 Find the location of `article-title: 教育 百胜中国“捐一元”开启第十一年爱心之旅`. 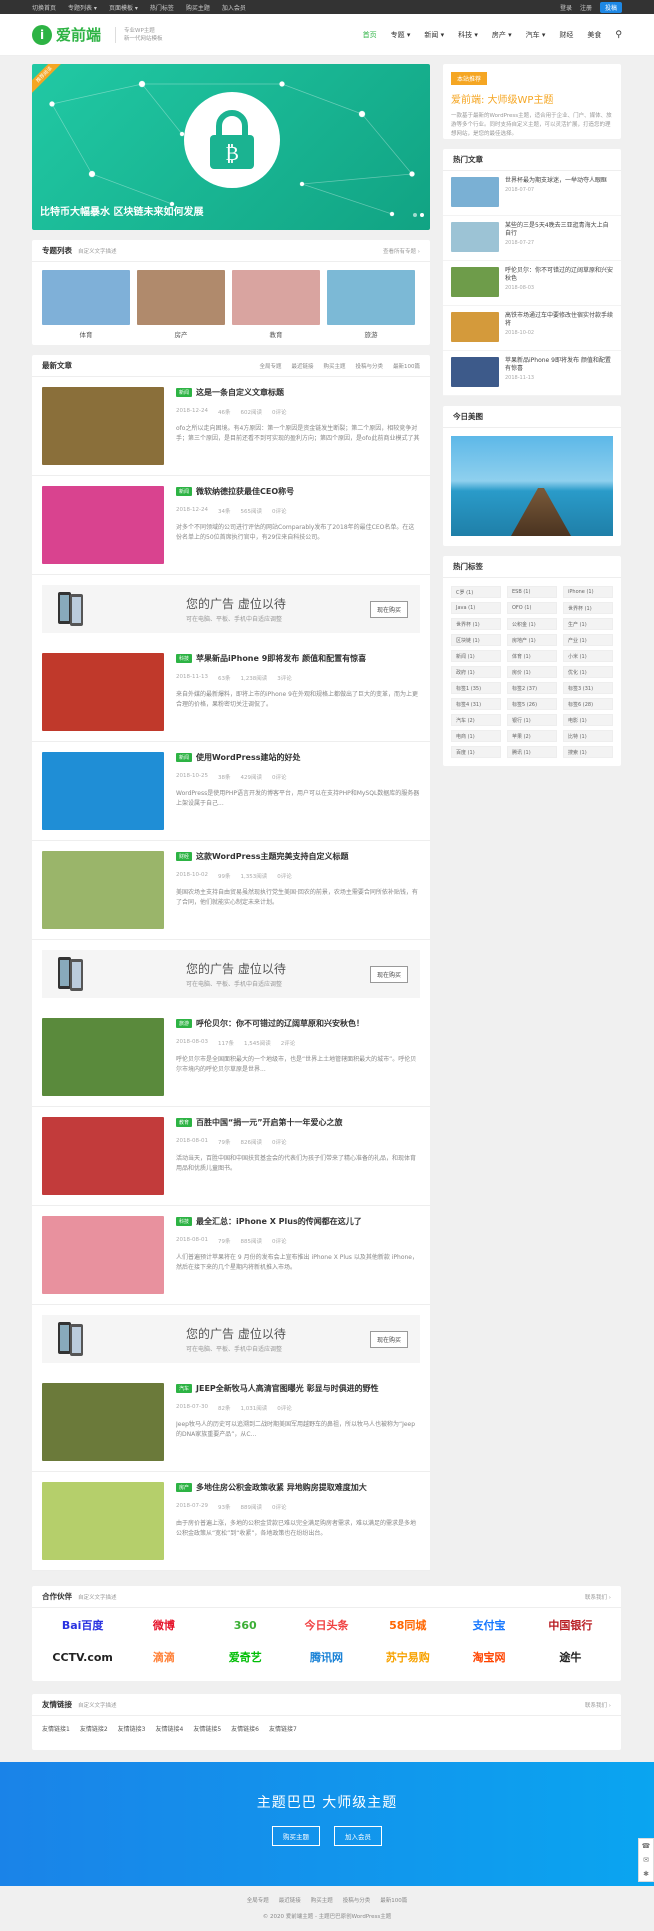

article-title: 教育 百胜中国“捐一元”开启第十一年爱心之旅 is located at coordinates (298, 1122).